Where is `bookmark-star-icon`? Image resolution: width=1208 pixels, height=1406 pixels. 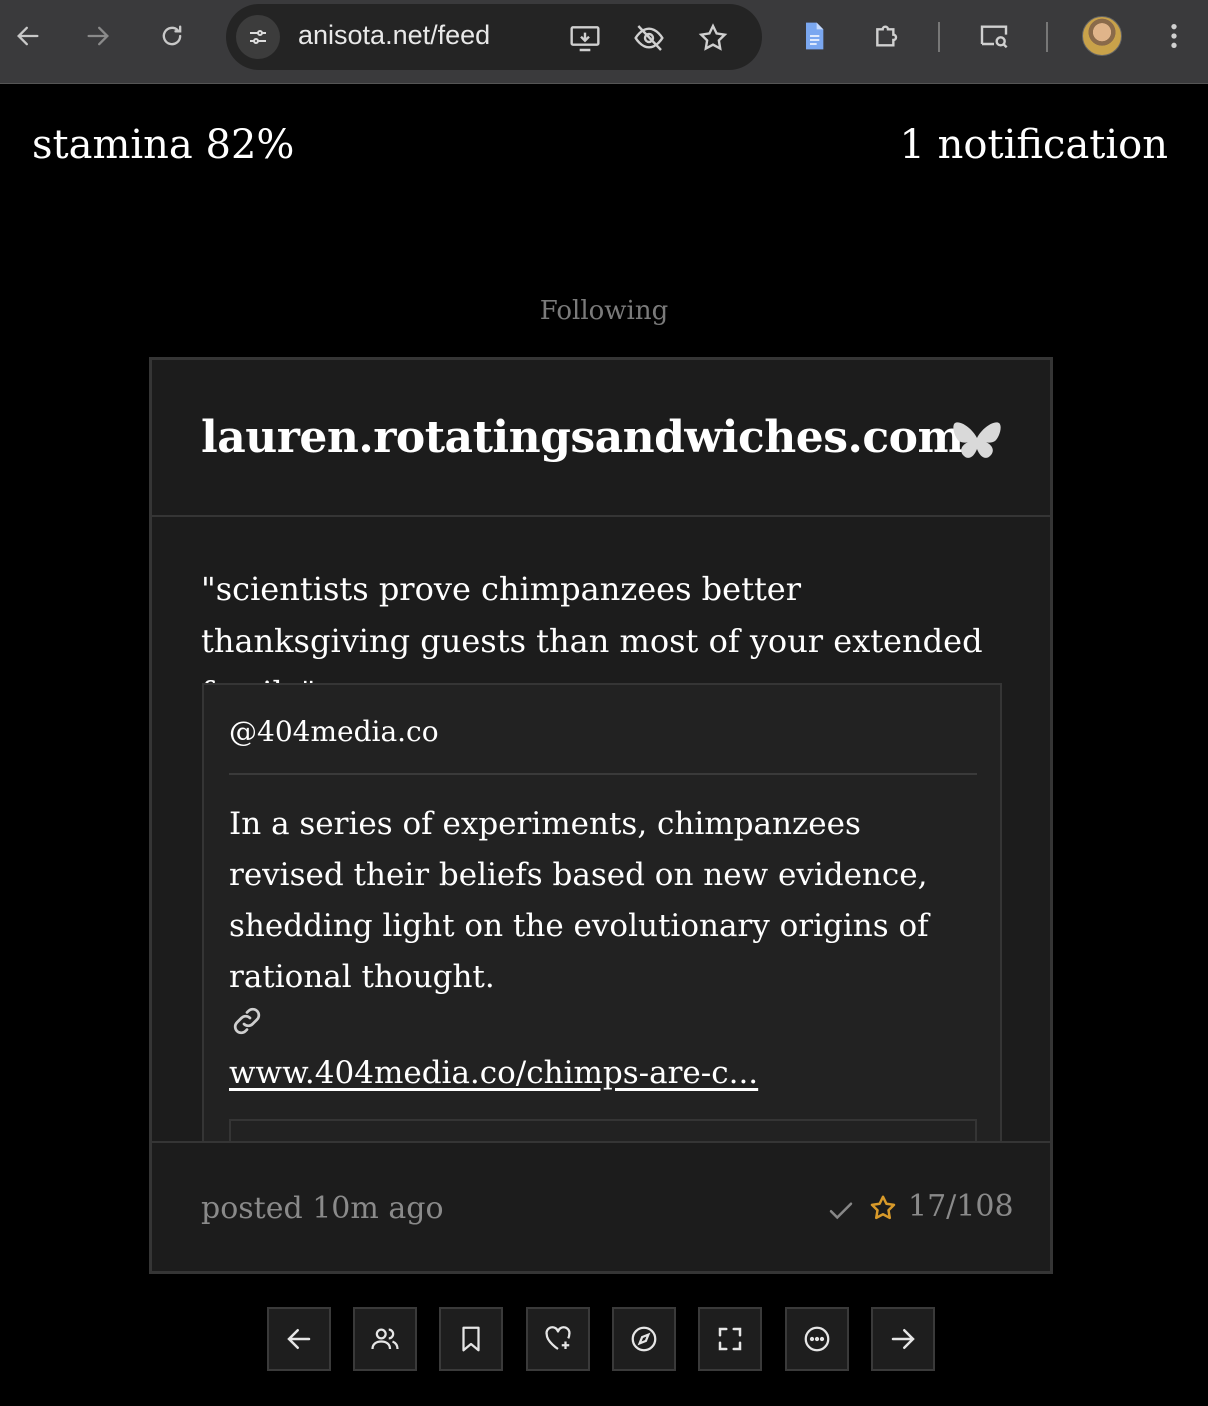
bookmark-star-icon is located at coordinates (713, 38).